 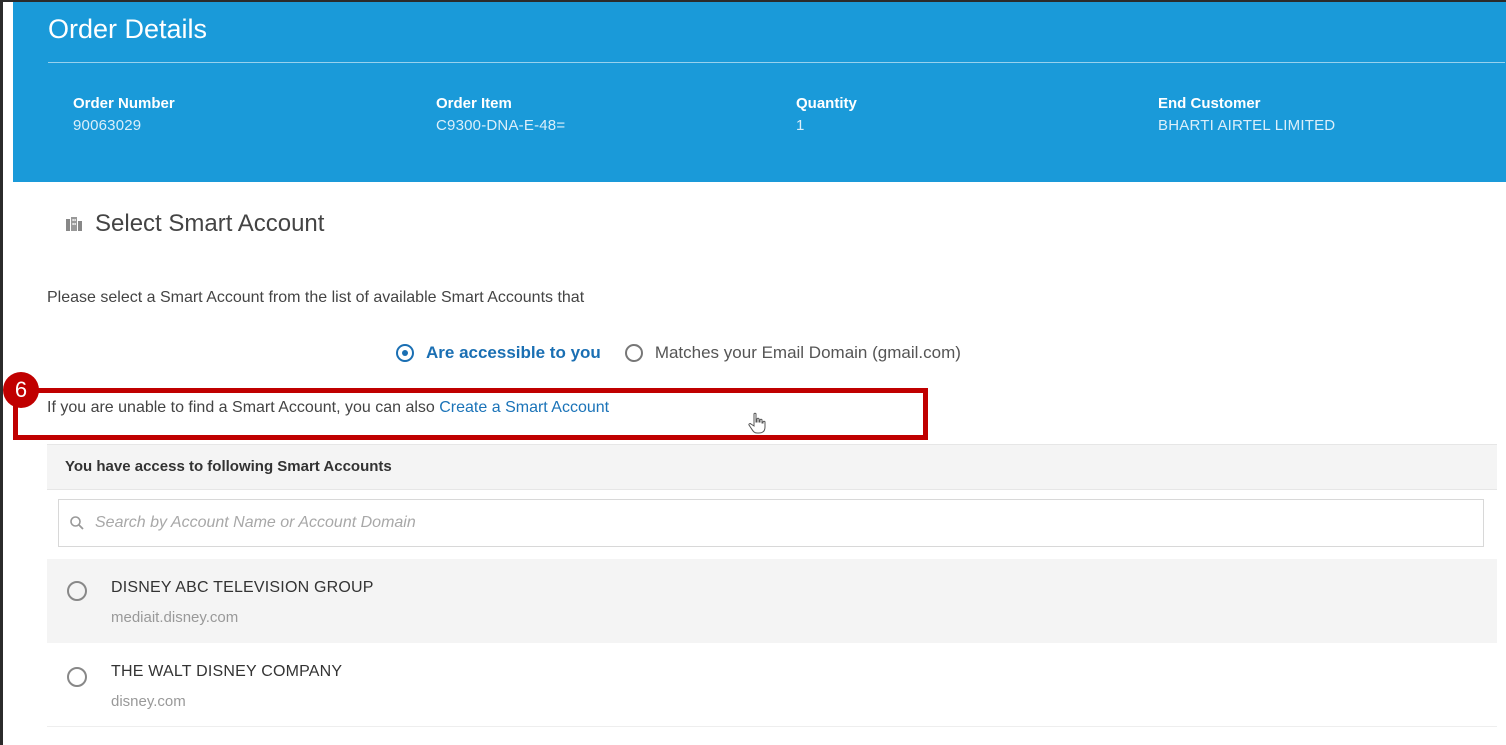 I want to click on select-smart-account-heading: Select Smart Account, so click(x=194, y=224).